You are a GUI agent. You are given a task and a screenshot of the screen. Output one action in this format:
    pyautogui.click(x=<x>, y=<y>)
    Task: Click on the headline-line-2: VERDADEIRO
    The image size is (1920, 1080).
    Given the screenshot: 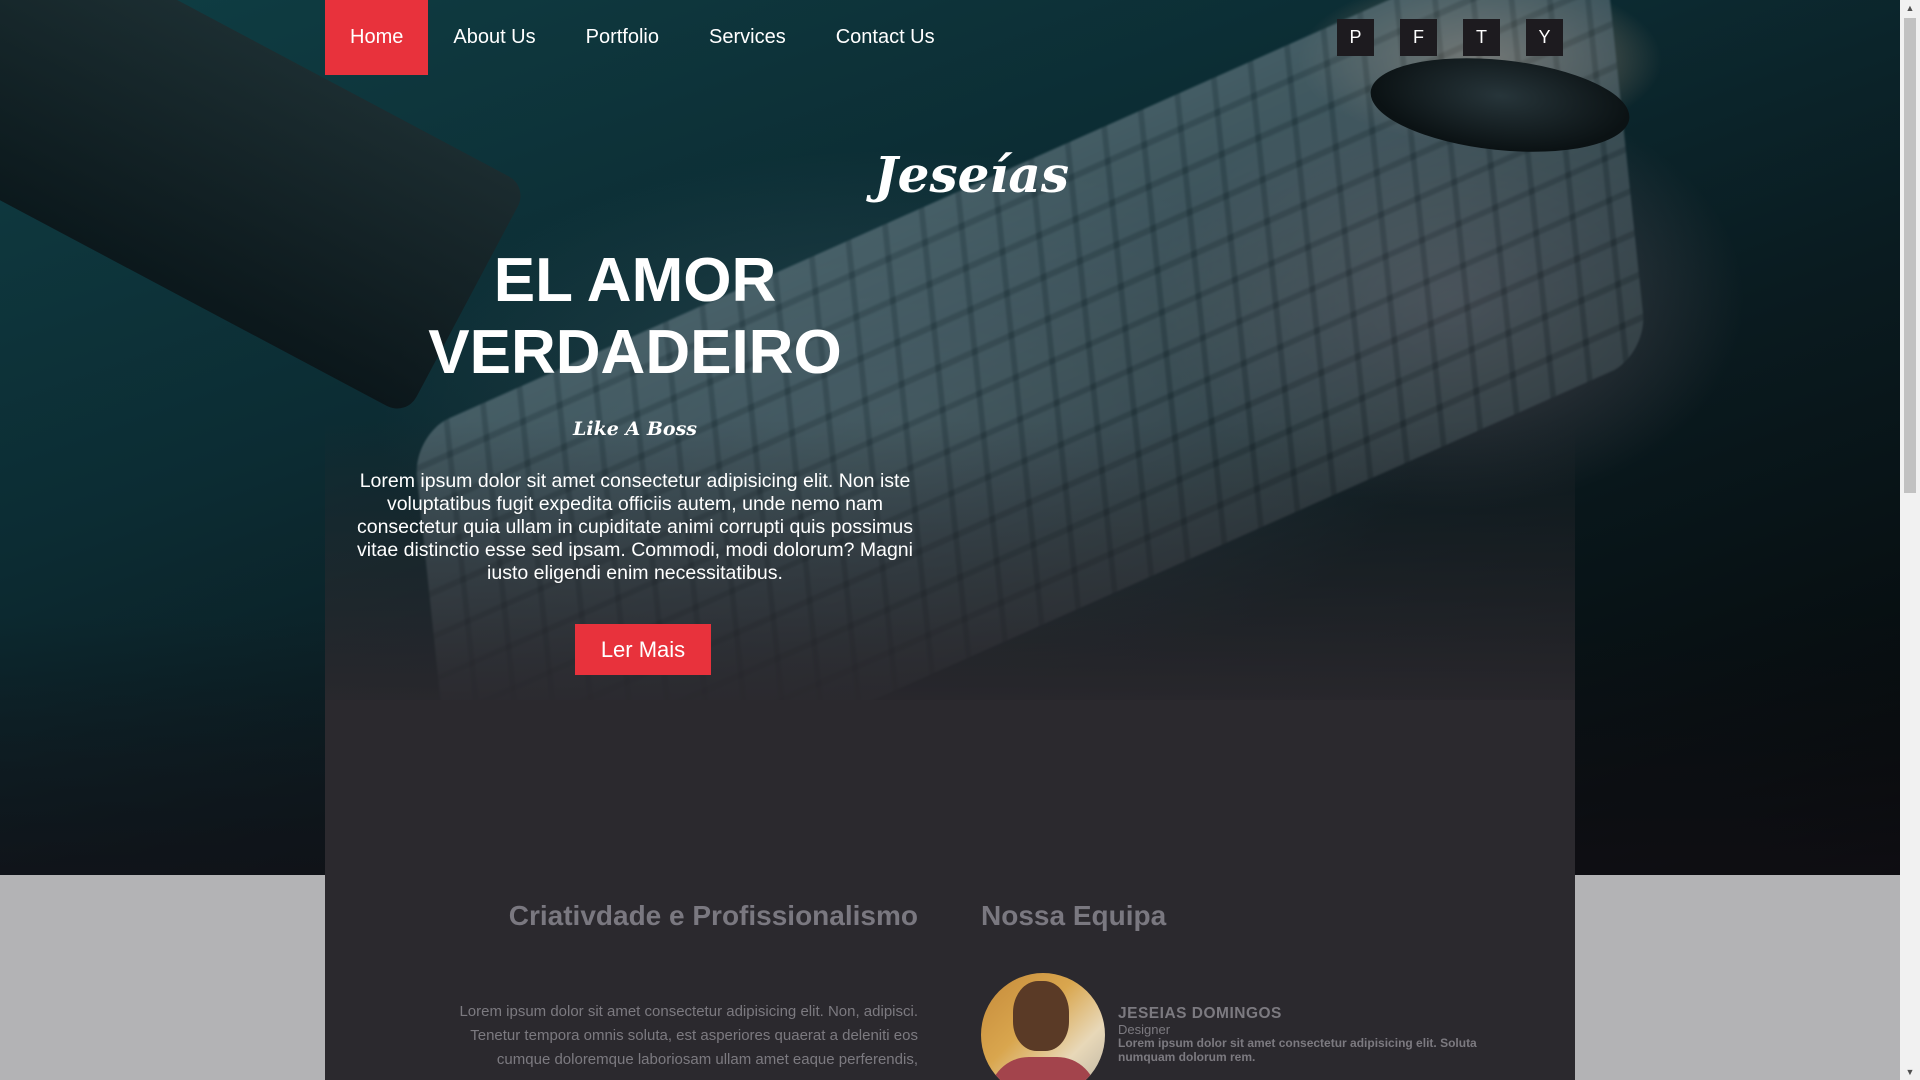 What is the action you would take?
    pyautogui.click(x=635, y=352)
    